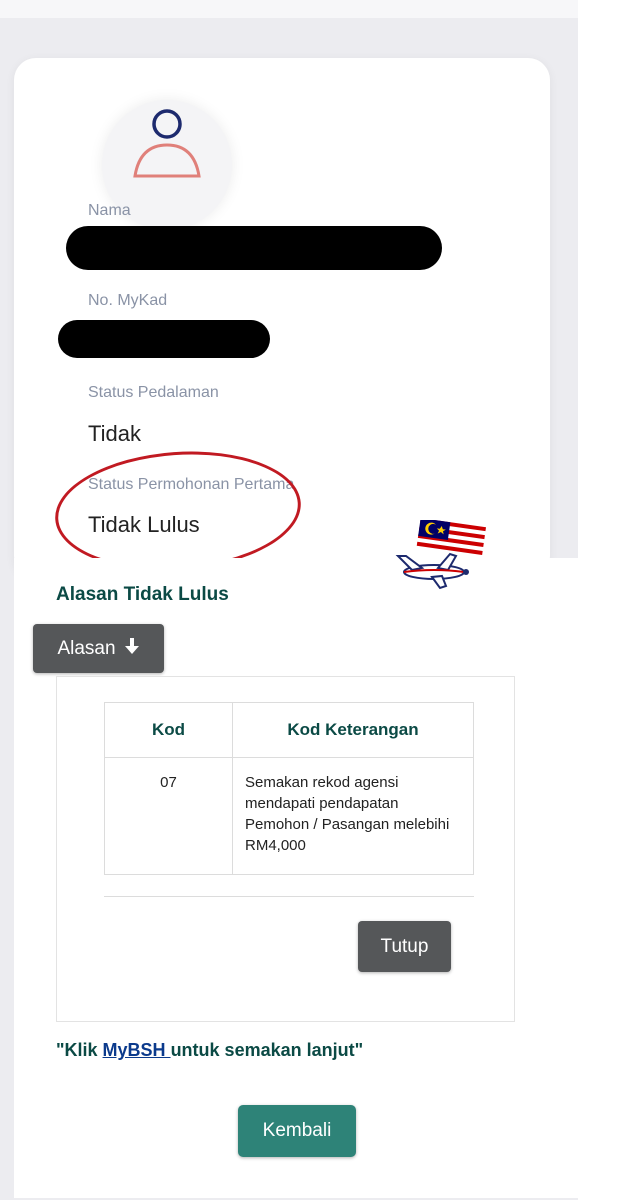  I want to click on arrow-down-icon, so click(132, 649).